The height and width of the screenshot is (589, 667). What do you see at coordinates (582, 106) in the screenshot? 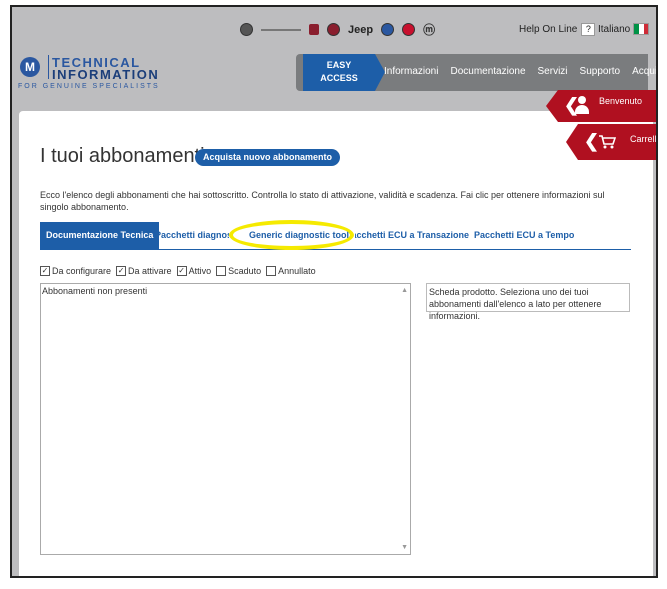
I see `user-icon` at bounding box center [582, 106].